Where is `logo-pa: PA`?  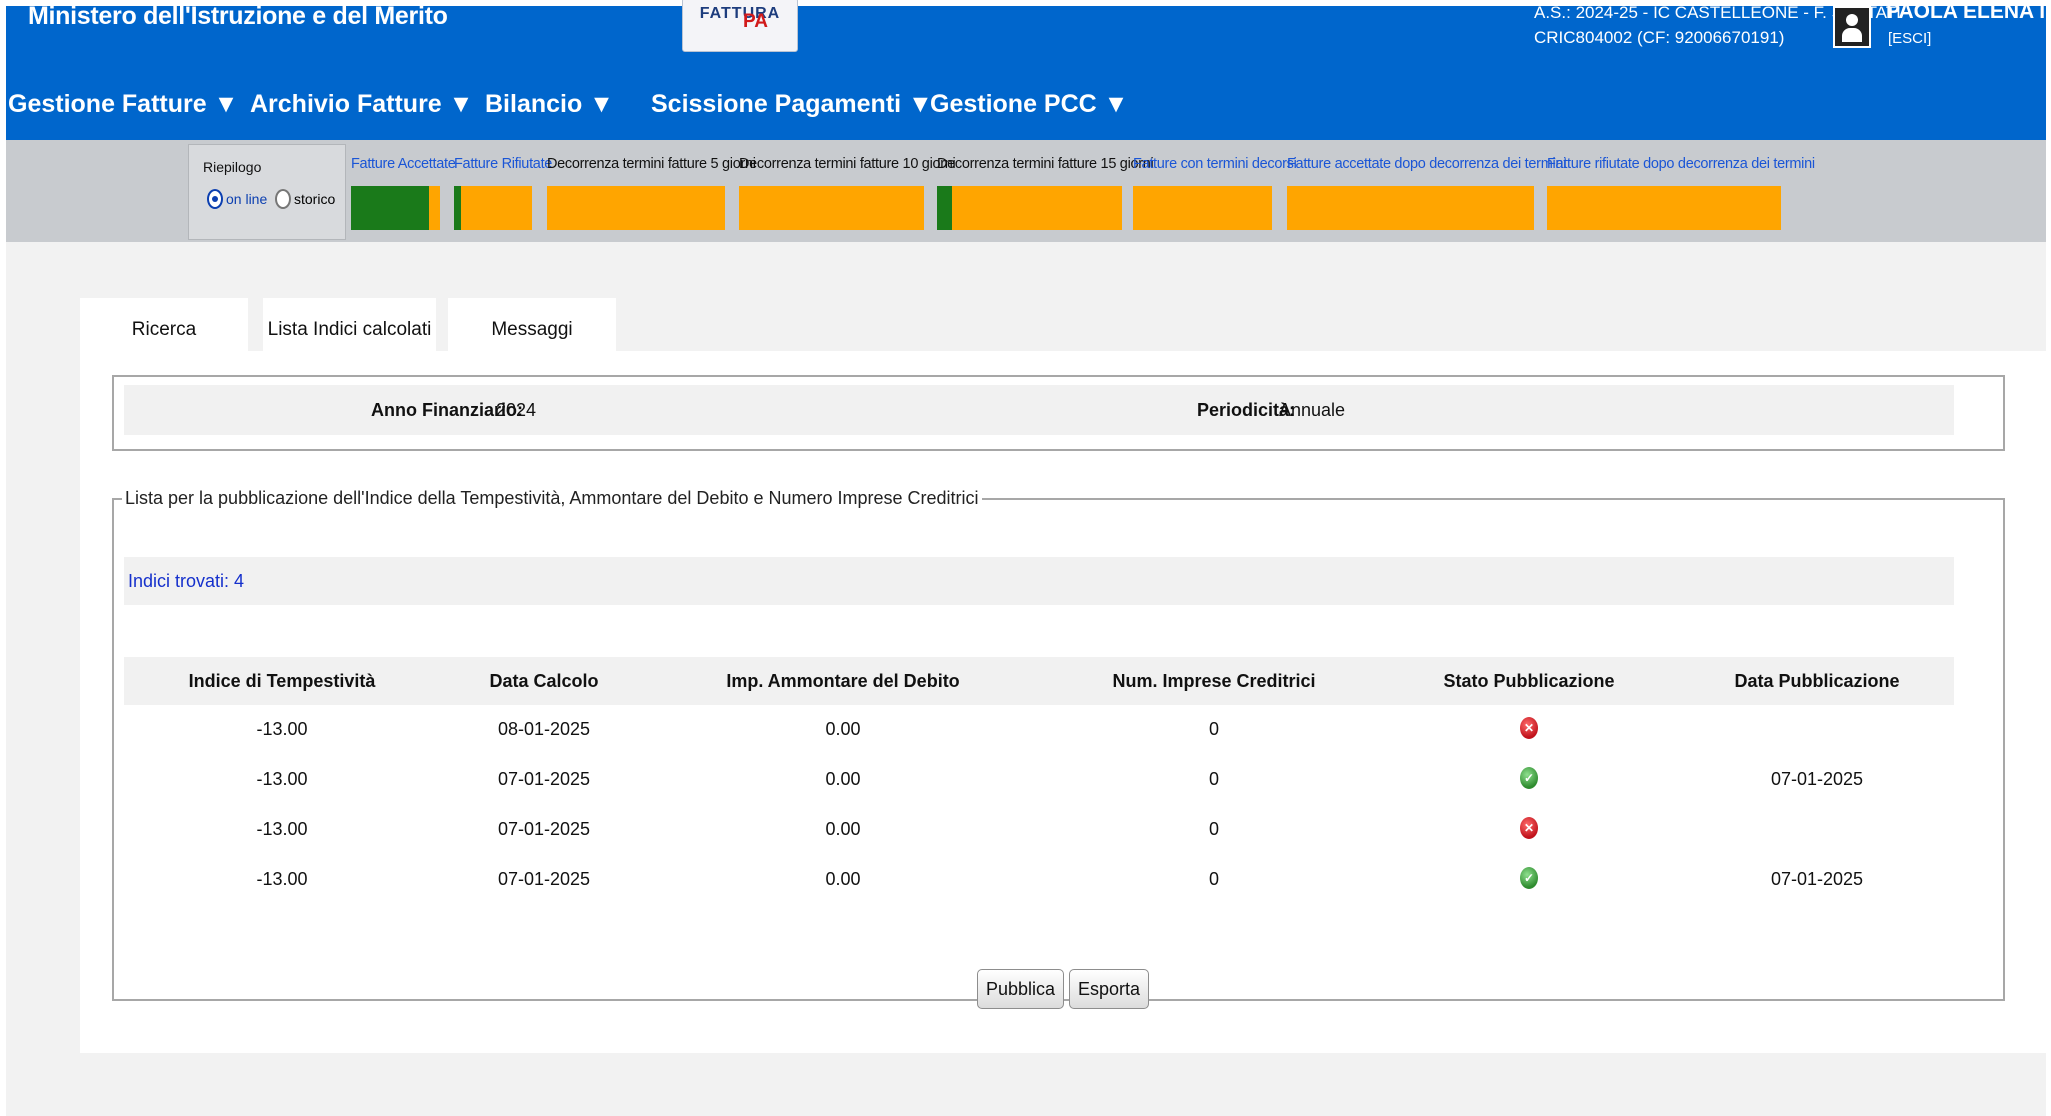 logo-pa: PA is located at coordinates (755, 21).